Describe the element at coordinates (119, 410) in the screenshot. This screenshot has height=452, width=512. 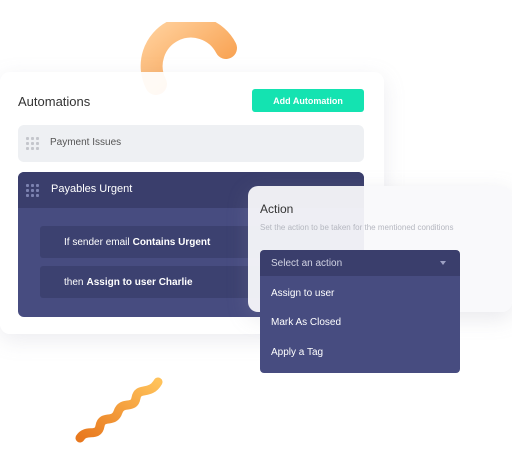
I see `decorative-wave-ribbon` at that location.